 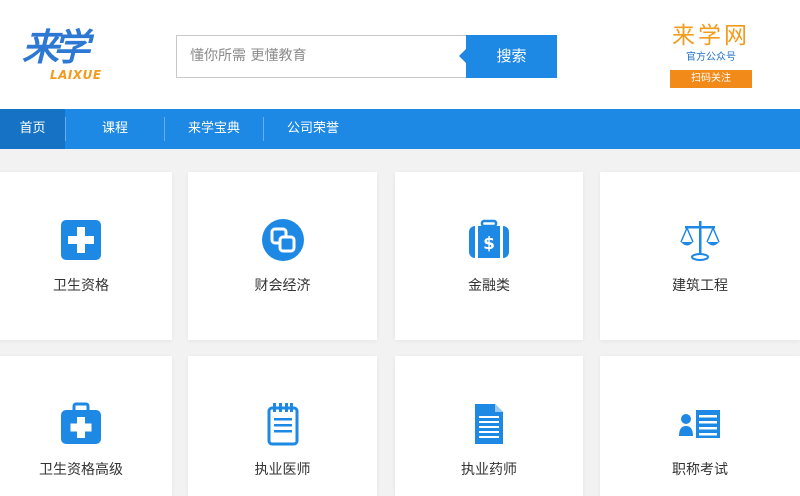 I want to click on logo-subtext: LAIXUE, so click(x=76, y=75).